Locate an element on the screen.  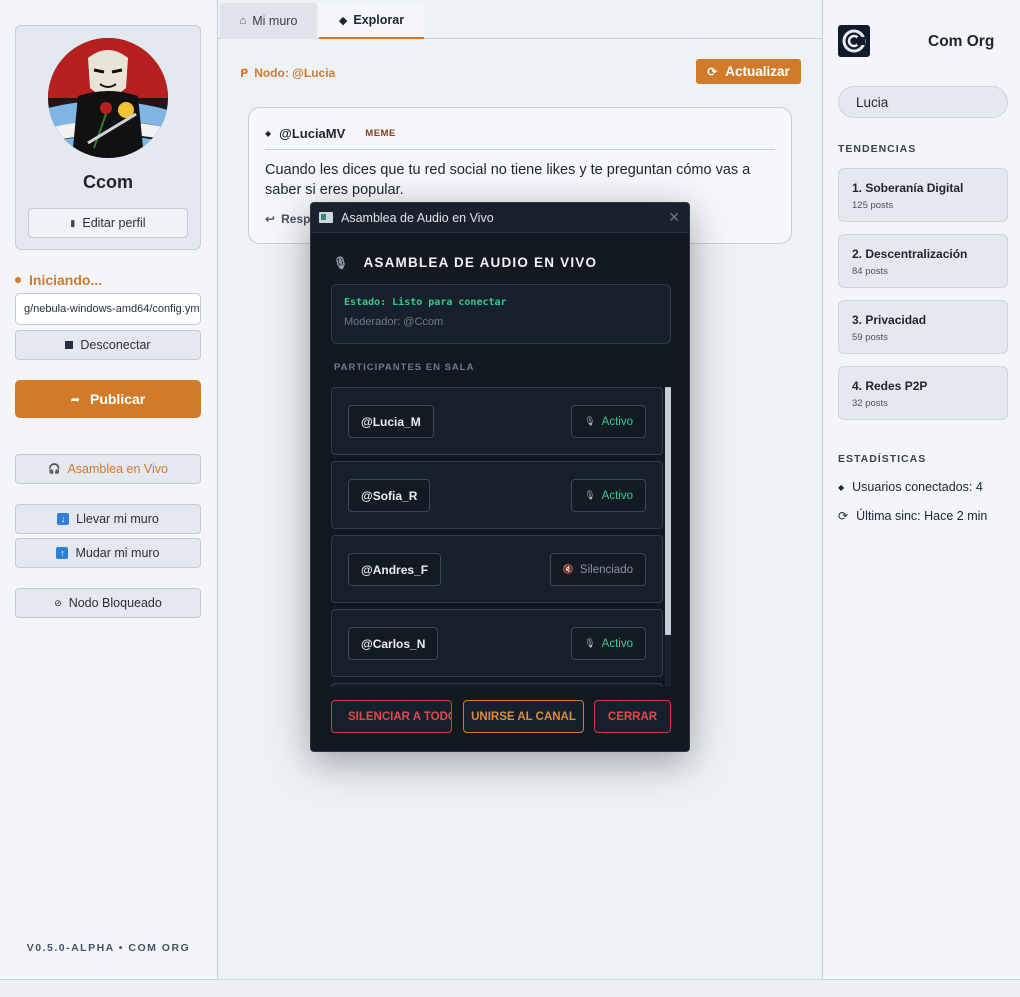
stop-icon is located at coordinates (69, 345).